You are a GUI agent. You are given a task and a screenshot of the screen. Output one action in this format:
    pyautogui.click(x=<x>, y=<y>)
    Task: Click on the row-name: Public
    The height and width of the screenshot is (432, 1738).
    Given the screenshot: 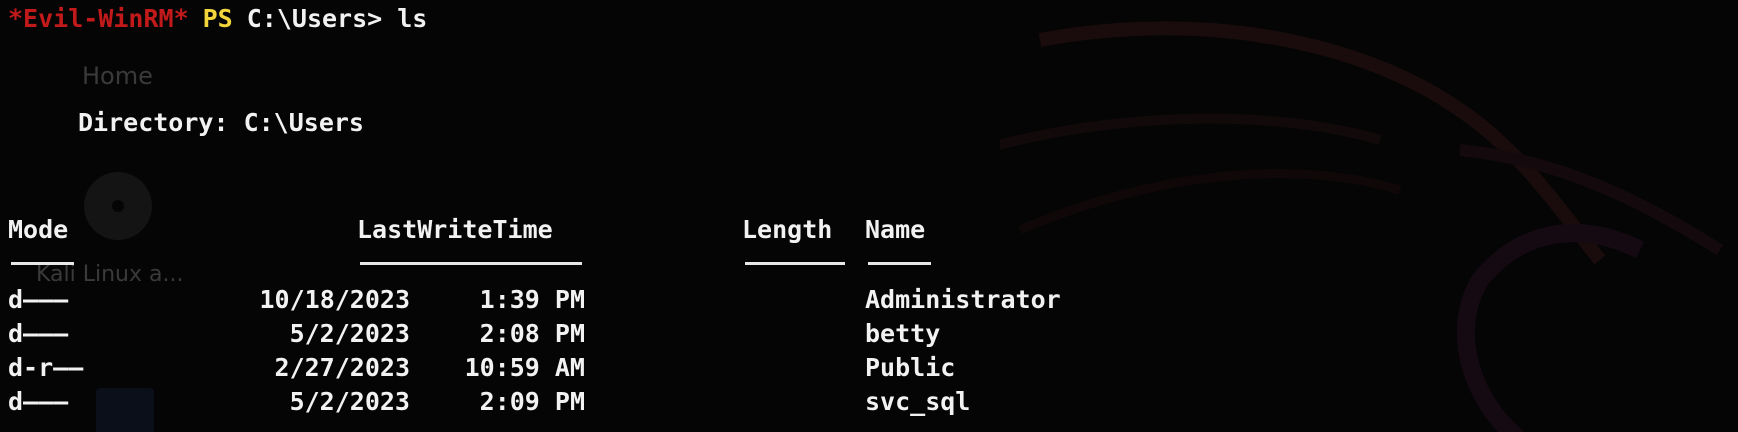 What is the action you would take?
    pyautogui.click(x=910, y=367)
    